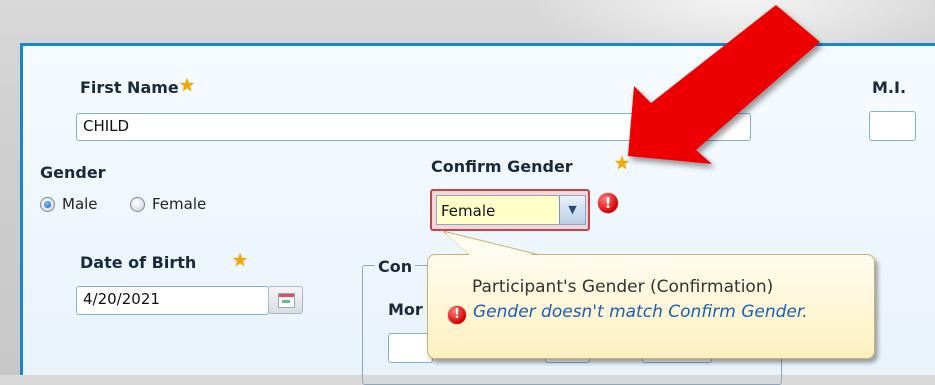 This screenshot has width=935, height=385. What do you see at coordinates (724, 84) in the screenshot?
I see `red-arrow` at bounding box center [724, 84].